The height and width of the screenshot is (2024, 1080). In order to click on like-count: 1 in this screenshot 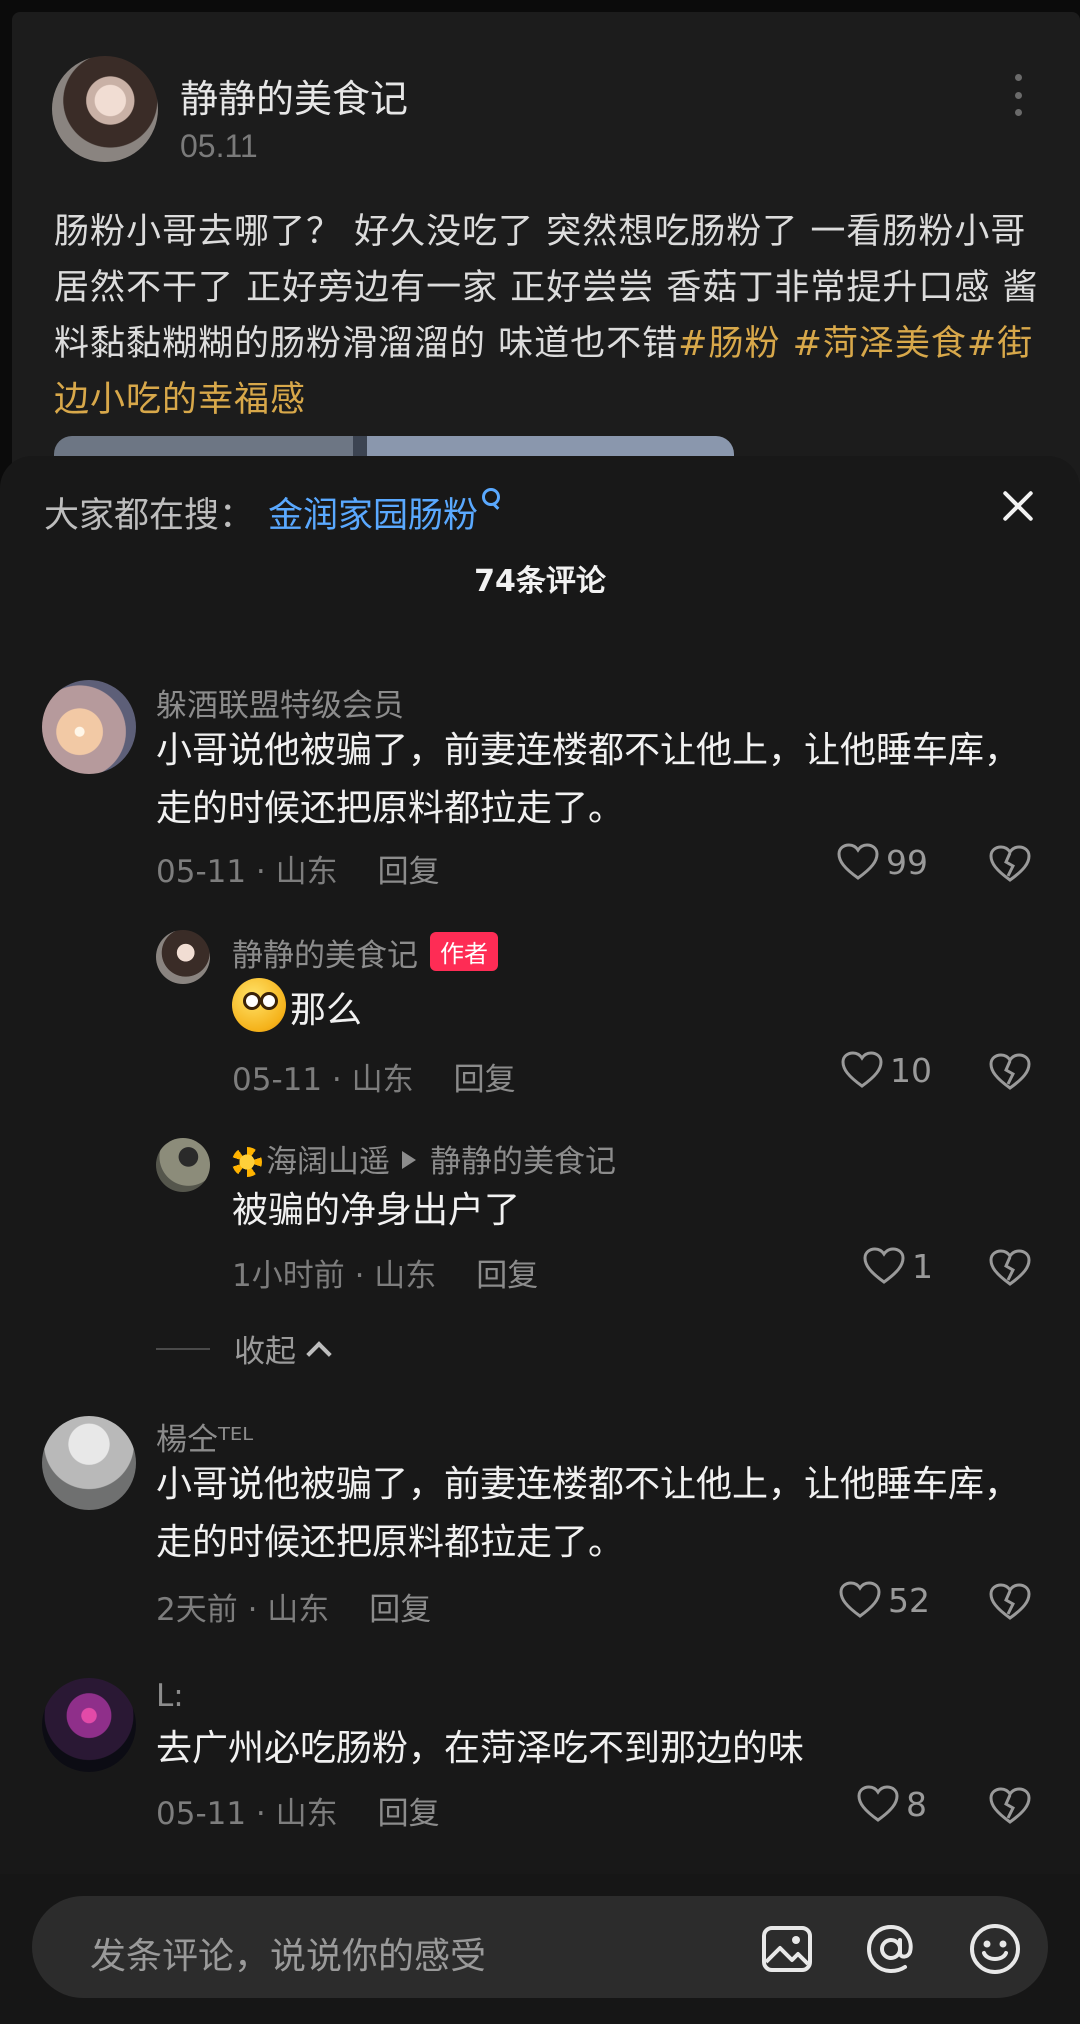, I will do `click(922, 1266)`.